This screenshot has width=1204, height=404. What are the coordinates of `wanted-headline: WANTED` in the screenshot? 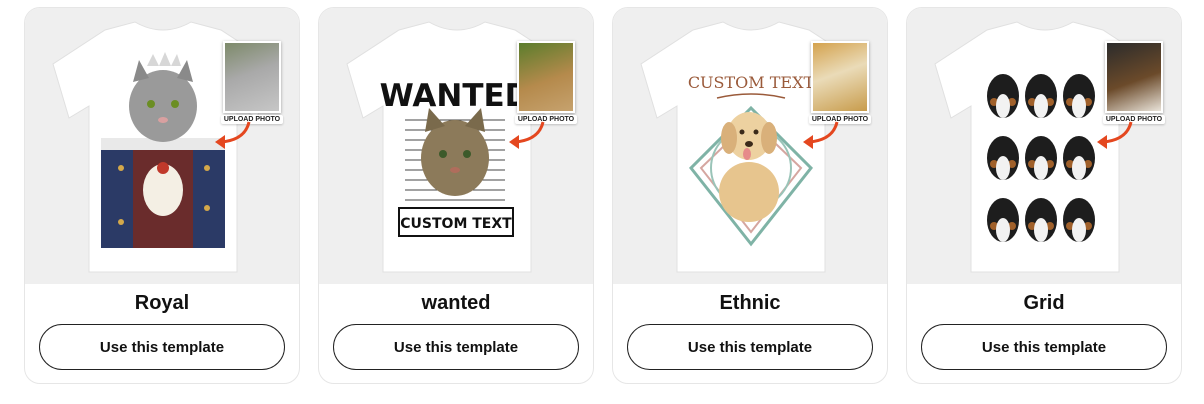 It's located at (455, 96).